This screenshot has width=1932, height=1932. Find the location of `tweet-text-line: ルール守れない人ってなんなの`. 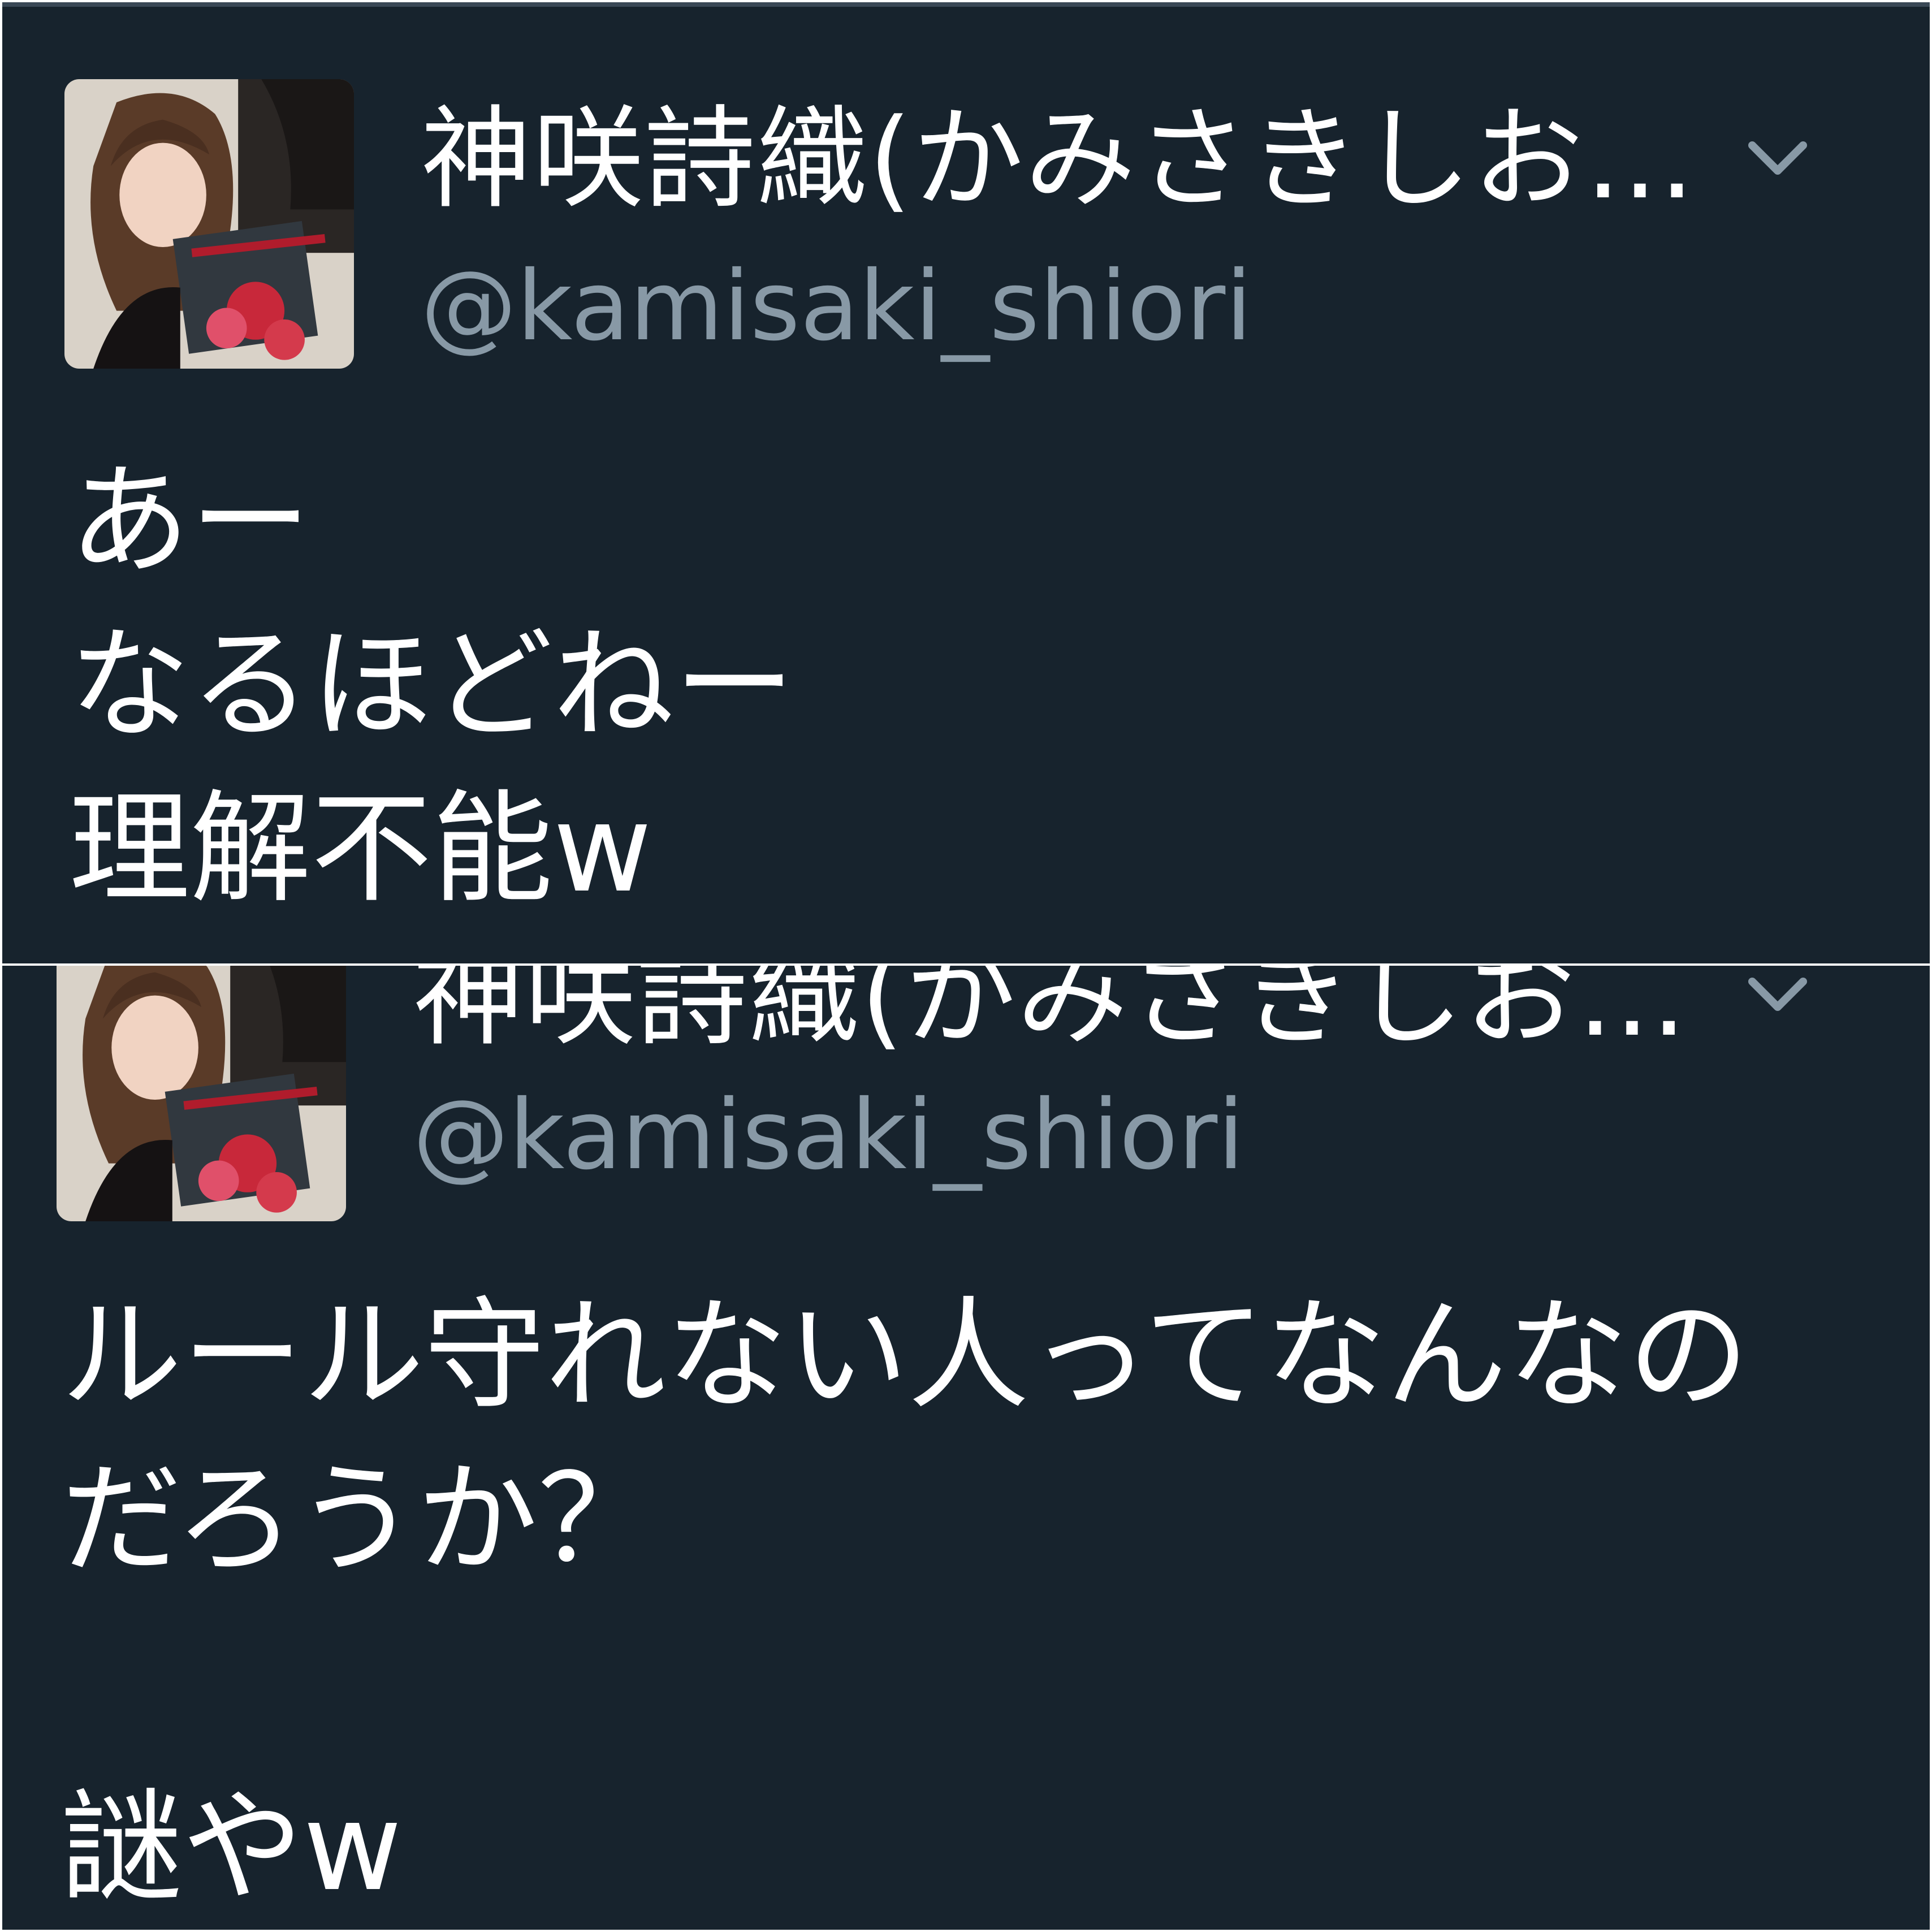

tweet-text-line: ルール守れない人ってなんなの is located at coordinates (905, 1355).